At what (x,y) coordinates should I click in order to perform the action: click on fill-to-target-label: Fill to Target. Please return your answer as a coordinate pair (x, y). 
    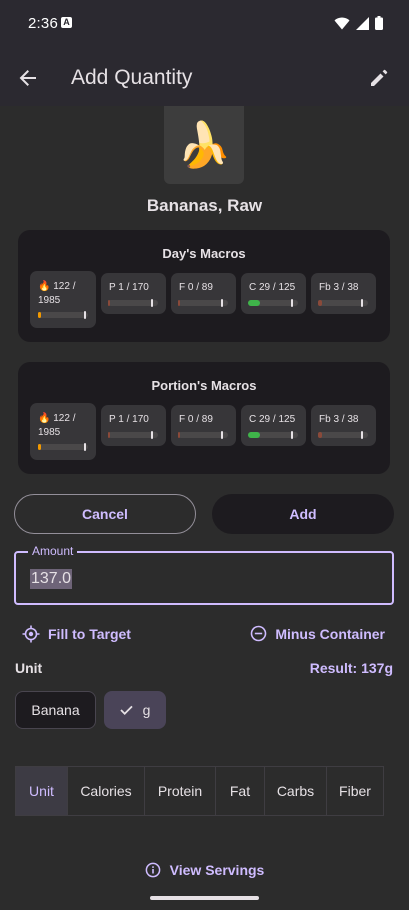
    Looking at the image, I should click on (89, 634).